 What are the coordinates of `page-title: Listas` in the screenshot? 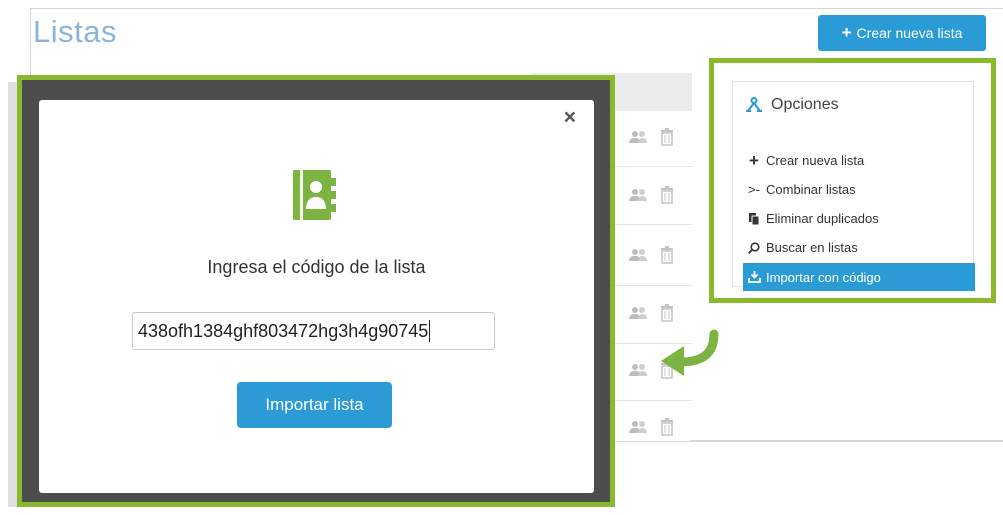 It's located at (75, 31).